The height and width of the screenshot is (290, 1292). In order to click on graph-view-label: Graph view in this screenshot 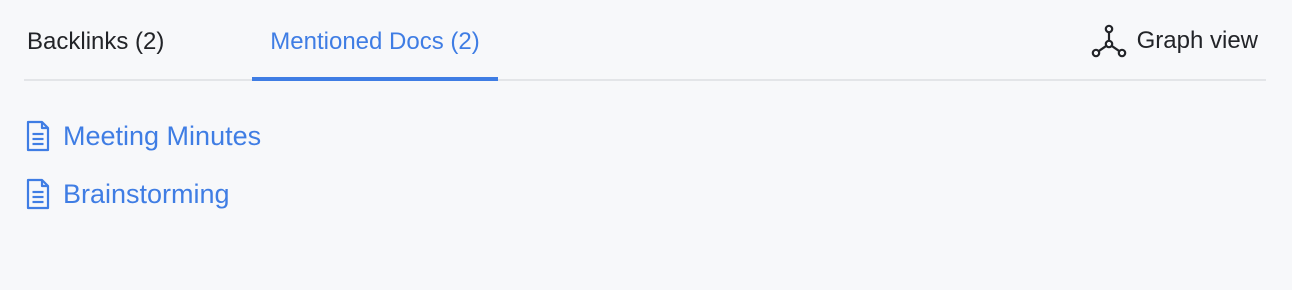, I will do `click(1197, 40)`.